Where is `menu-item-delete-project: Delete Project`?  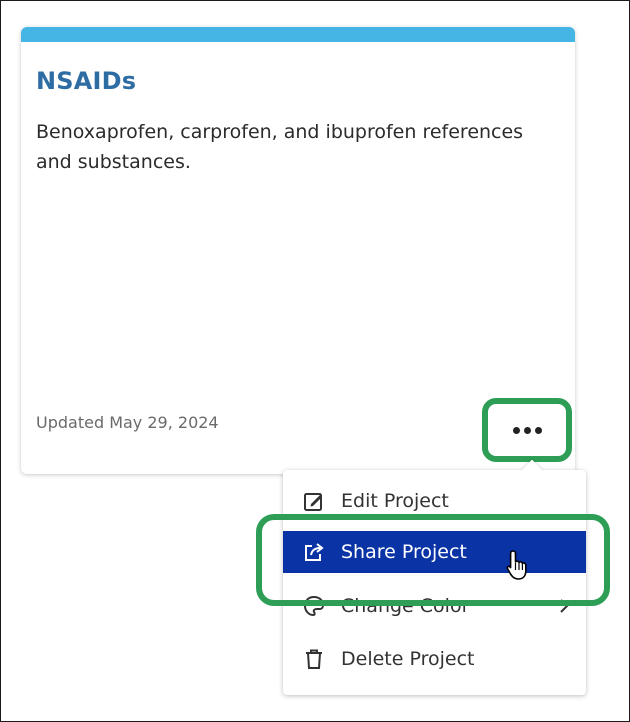
menu-item-delete-project: Delete Project is located at coordinates (434, 659).